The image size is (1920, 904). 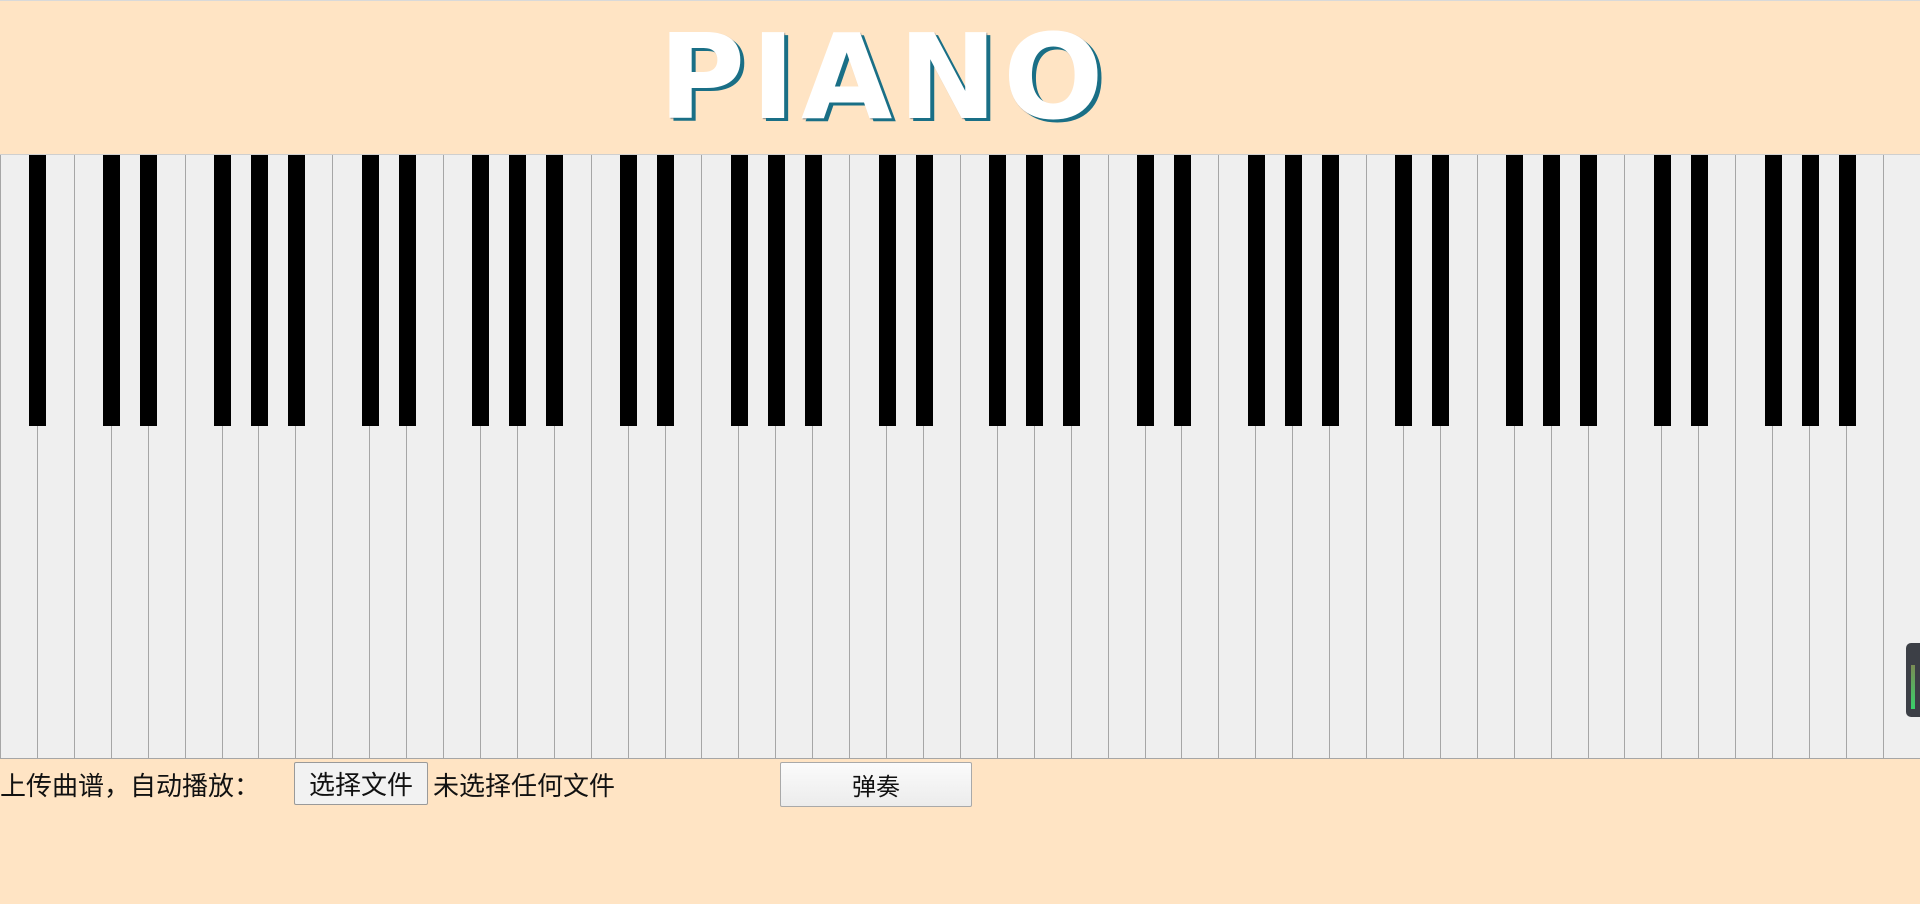 What do you see at coordinates (884, 77) in the screenshot?
I see `page-title: PIANO` at bounding box center [884, 77].